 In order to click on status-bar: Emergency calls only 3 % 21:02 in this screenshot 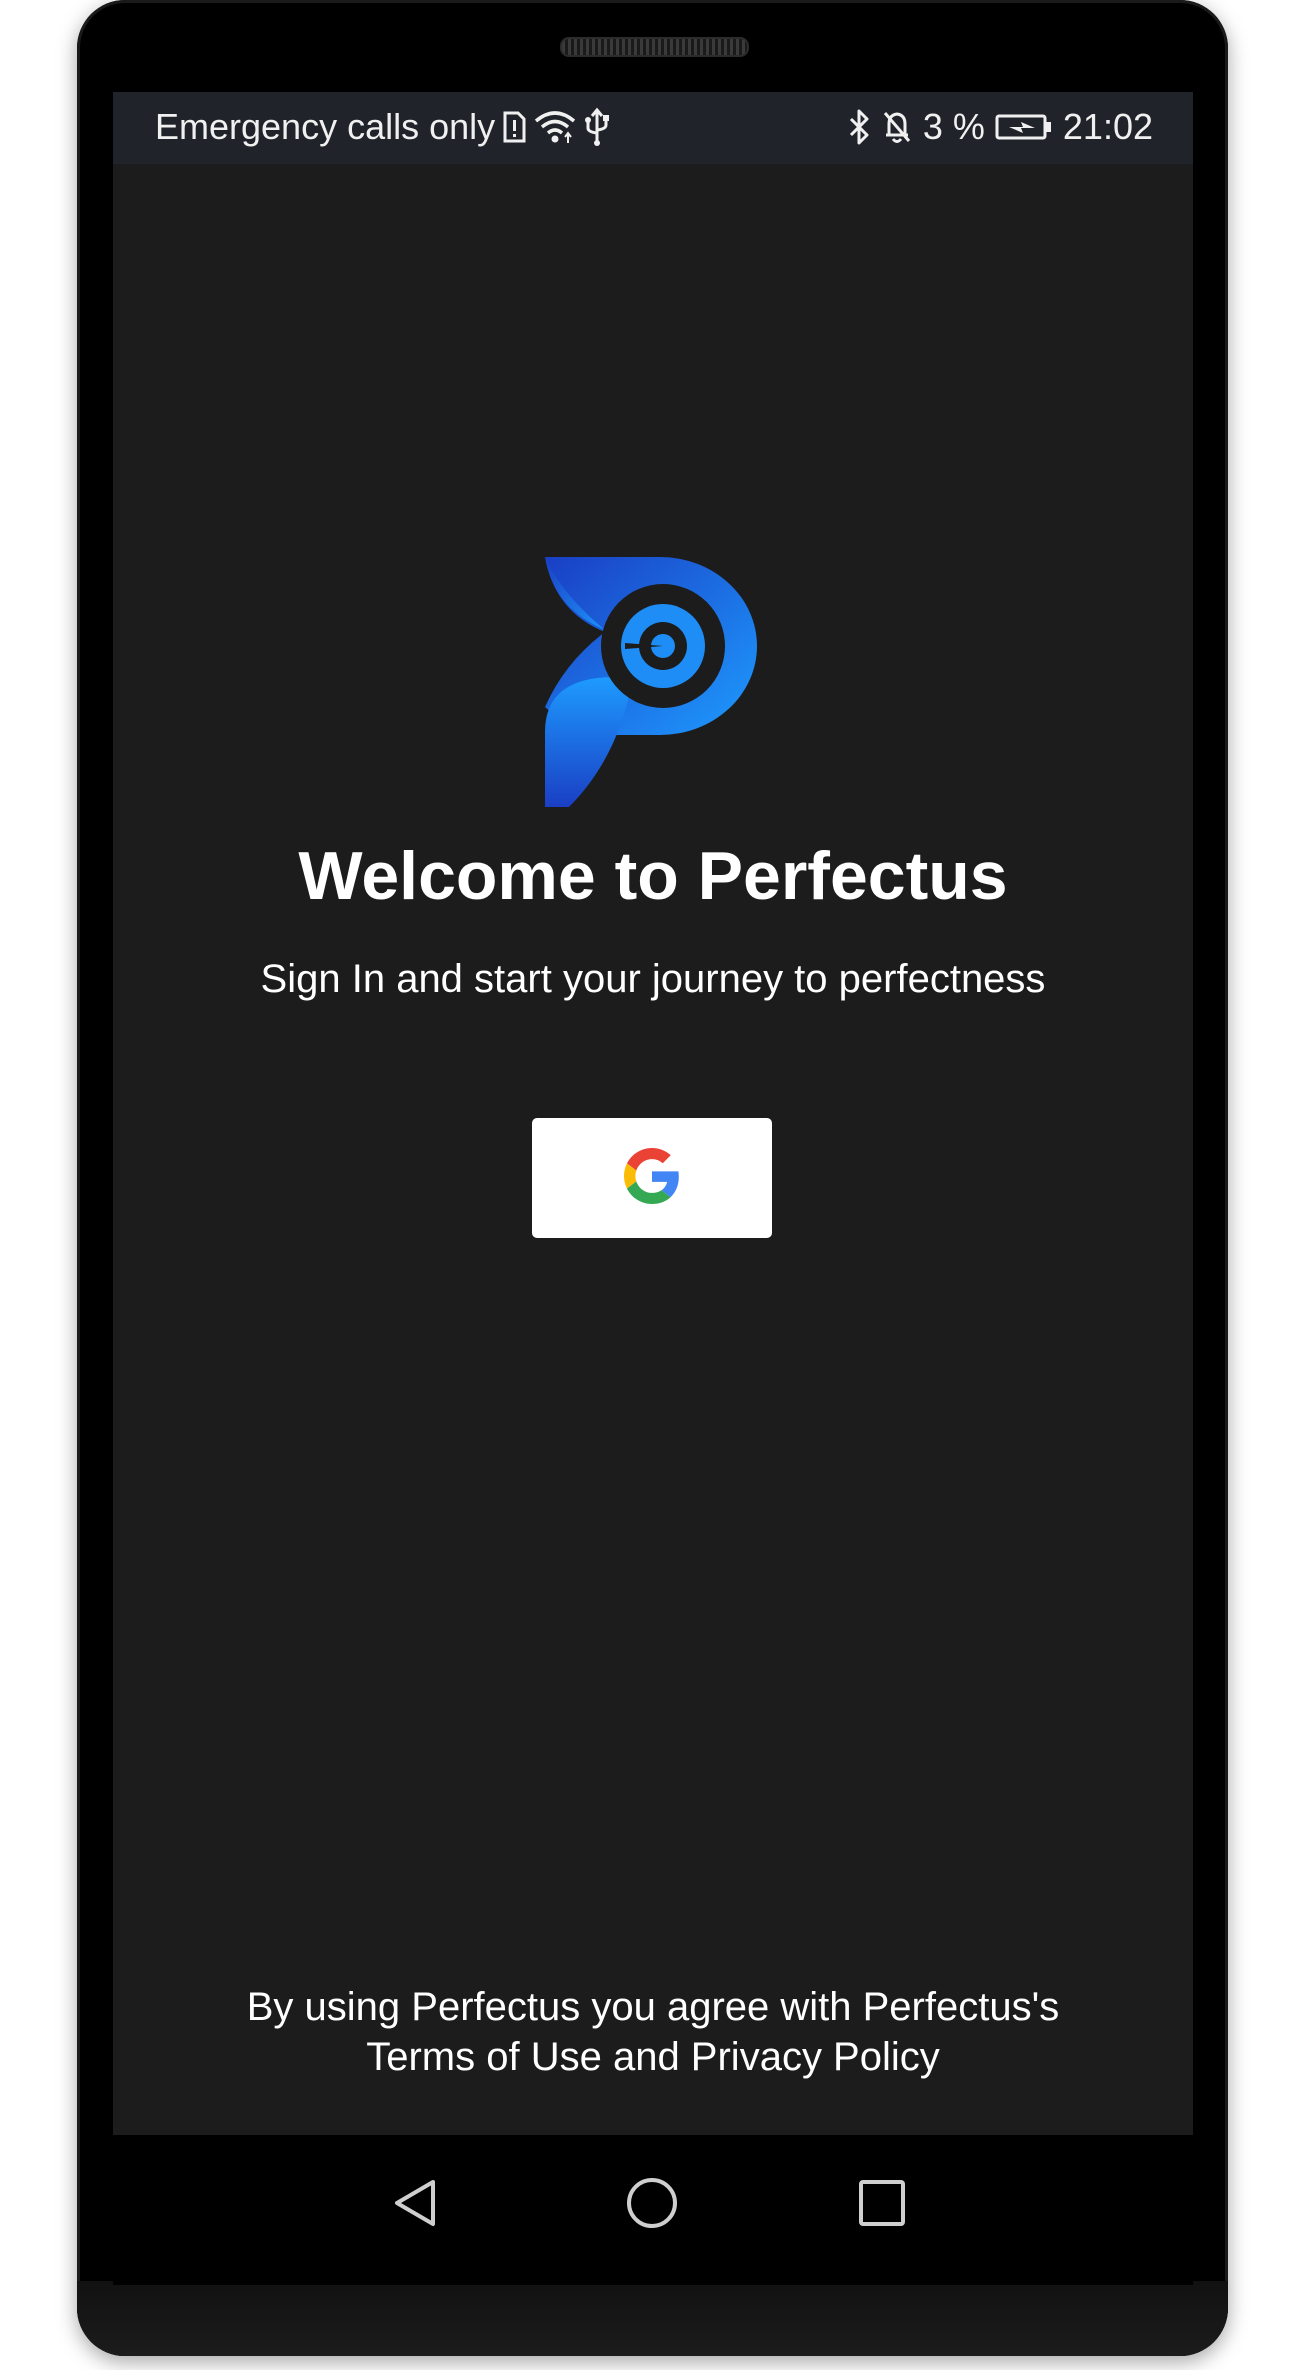, I will do `click(653, 128)`.